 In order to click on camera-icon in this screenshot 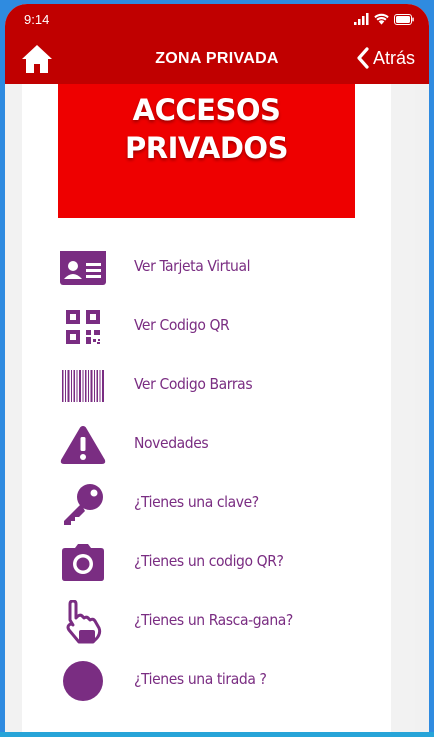, I will do `click(83, 563)`.